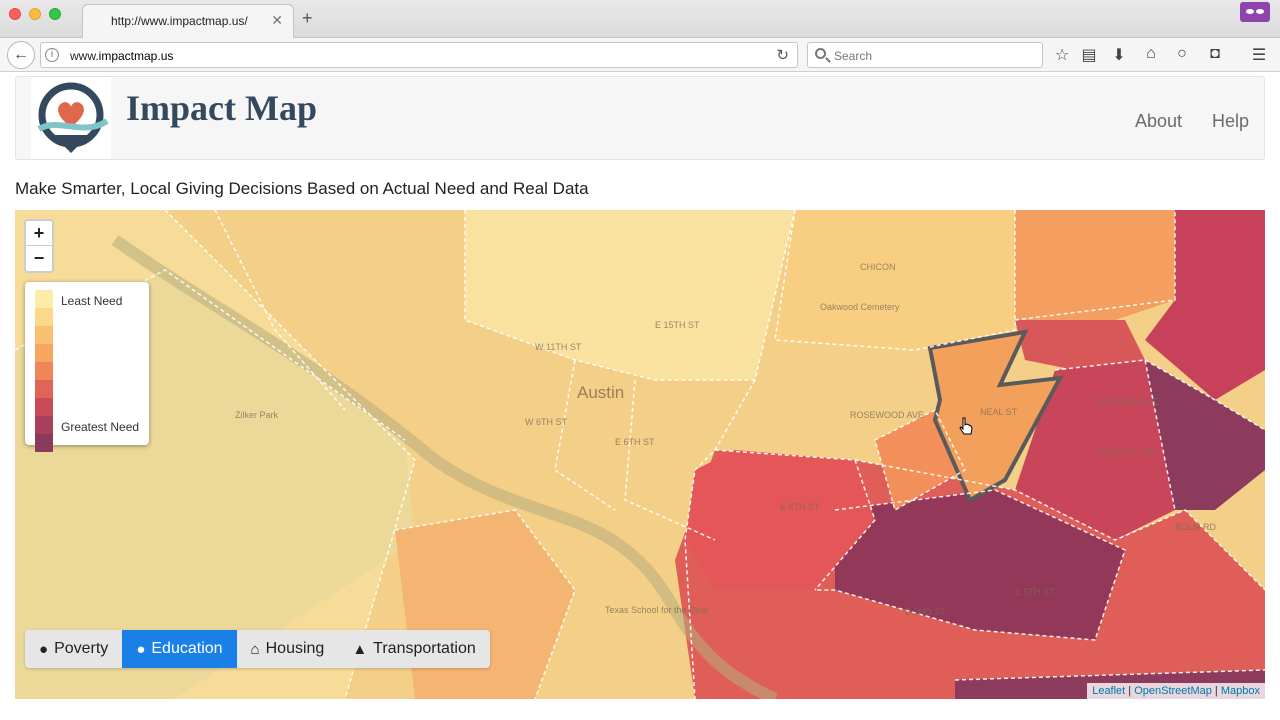 The height and width of the screenshot is (720, 1280). I want to click on category-label: Housing, so click(295, 648).